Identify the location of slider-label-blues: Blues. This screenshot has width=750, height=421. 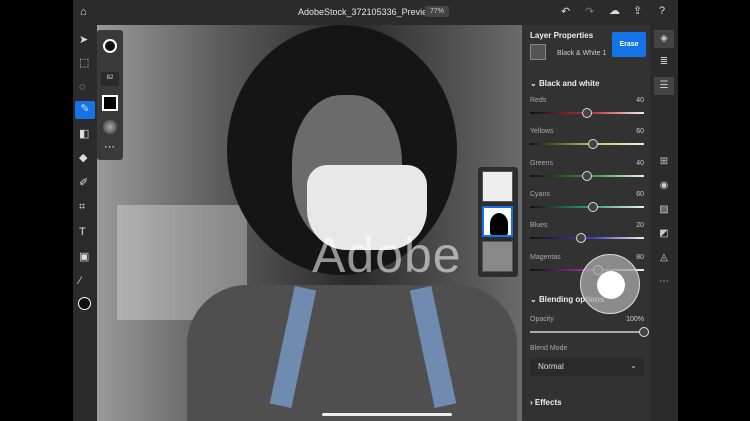
(539, 226).